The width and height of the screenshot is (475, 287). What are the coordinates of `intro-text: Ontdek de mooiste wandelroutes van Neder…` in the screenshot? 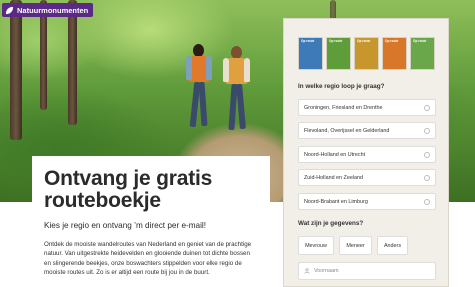 It's located at (148, 259).